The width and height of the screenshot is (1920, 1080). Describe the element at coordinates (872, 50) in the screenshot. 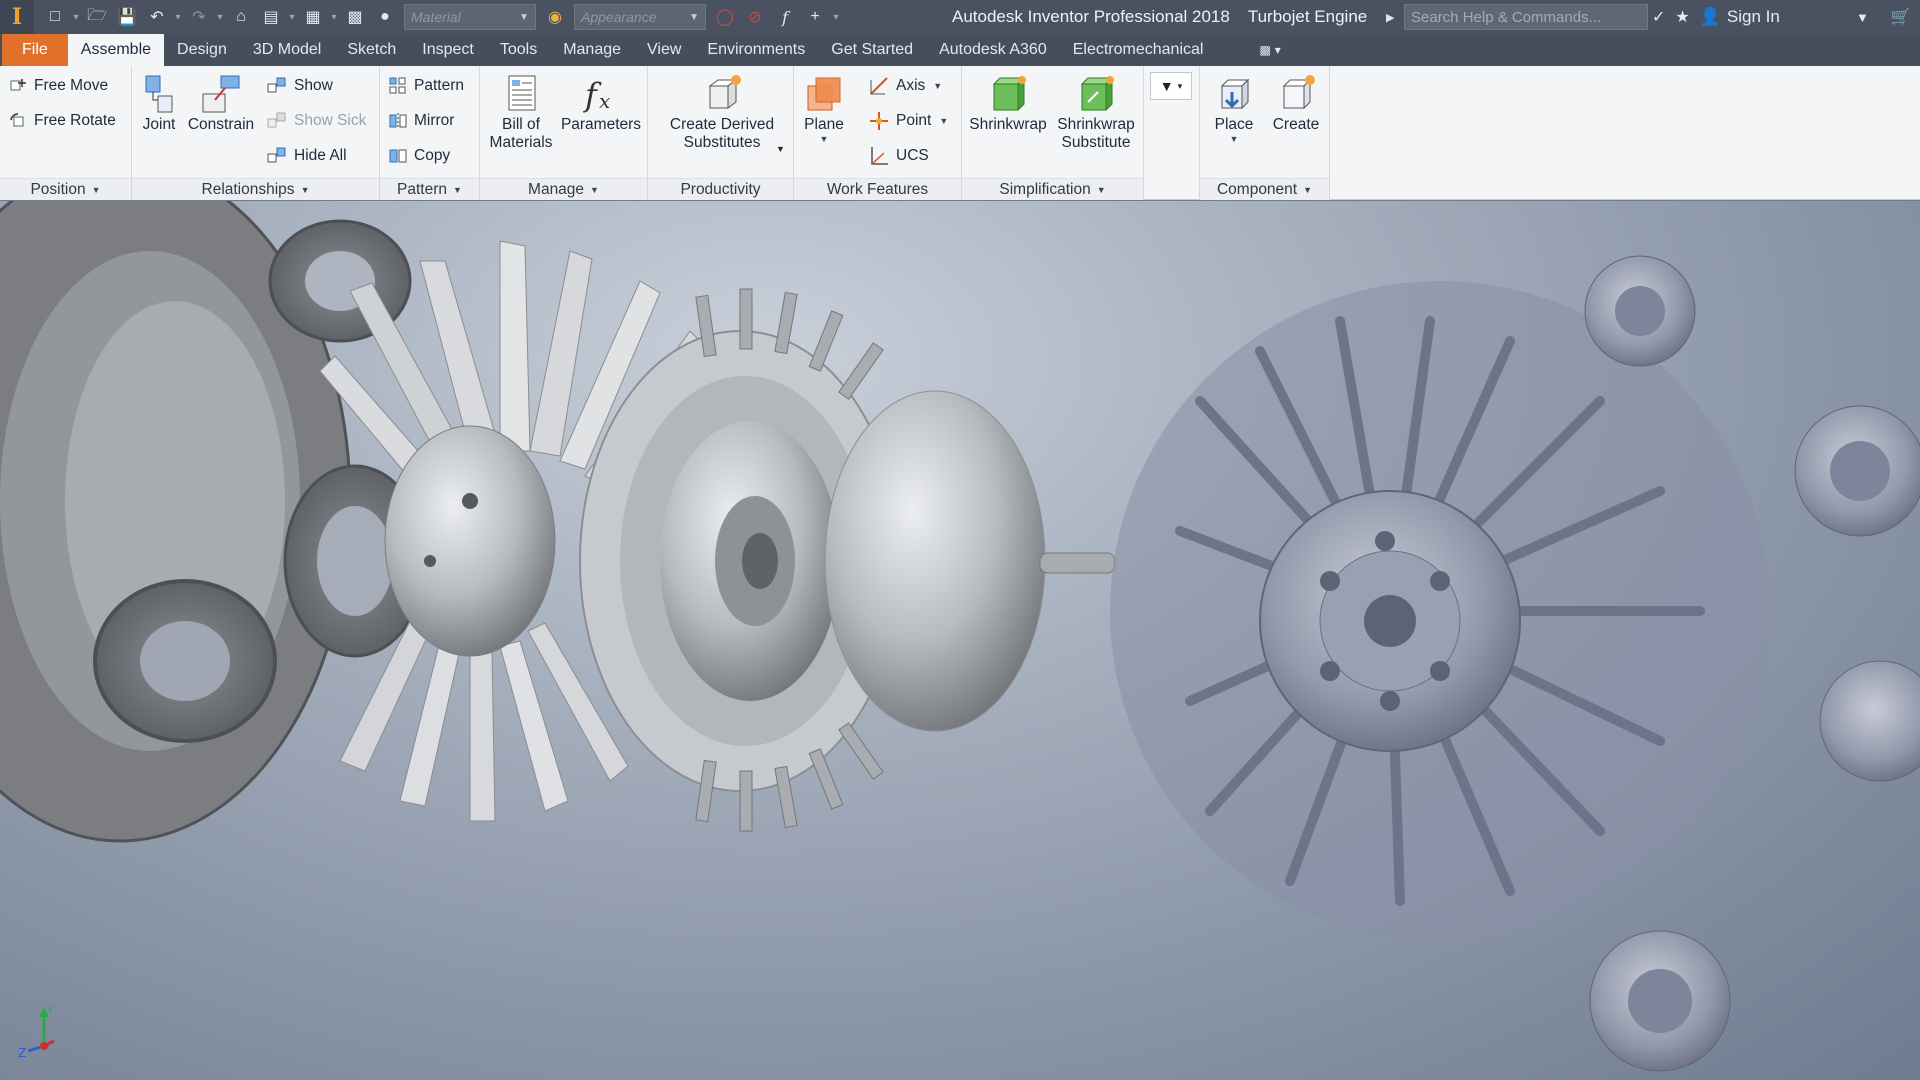

I see `tab-get-started: Get Started` at that location.